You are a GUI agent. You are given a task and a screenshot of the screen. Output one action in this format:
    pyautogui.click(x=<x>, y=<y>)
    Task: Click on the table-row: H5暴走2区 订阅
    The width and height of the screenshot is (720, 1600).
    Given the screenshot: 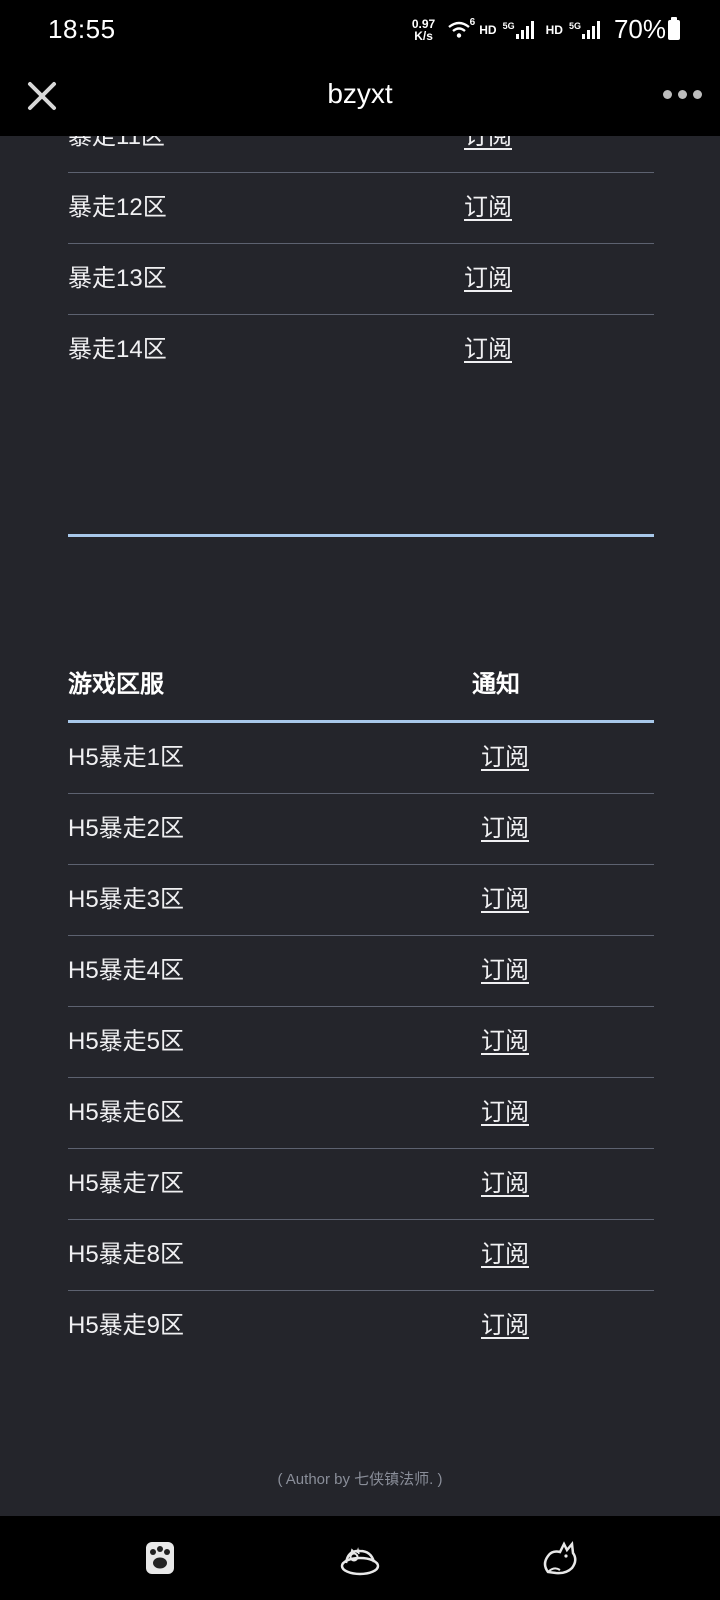 What is the action you would take?
    pyautogui.click(x=361, y=829)
    